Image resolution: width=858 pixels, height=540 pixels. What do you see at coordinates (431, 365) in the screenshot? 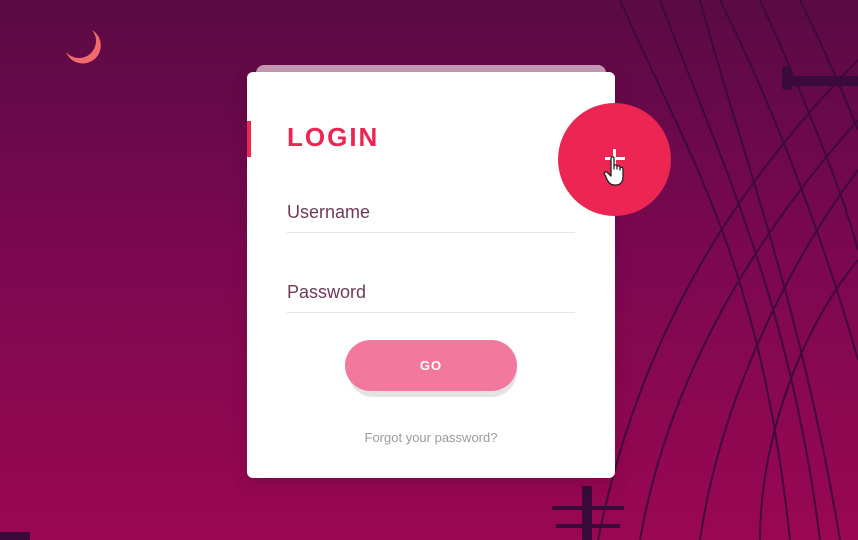
I see `go-button: GO` at bounding box center [431, 365].